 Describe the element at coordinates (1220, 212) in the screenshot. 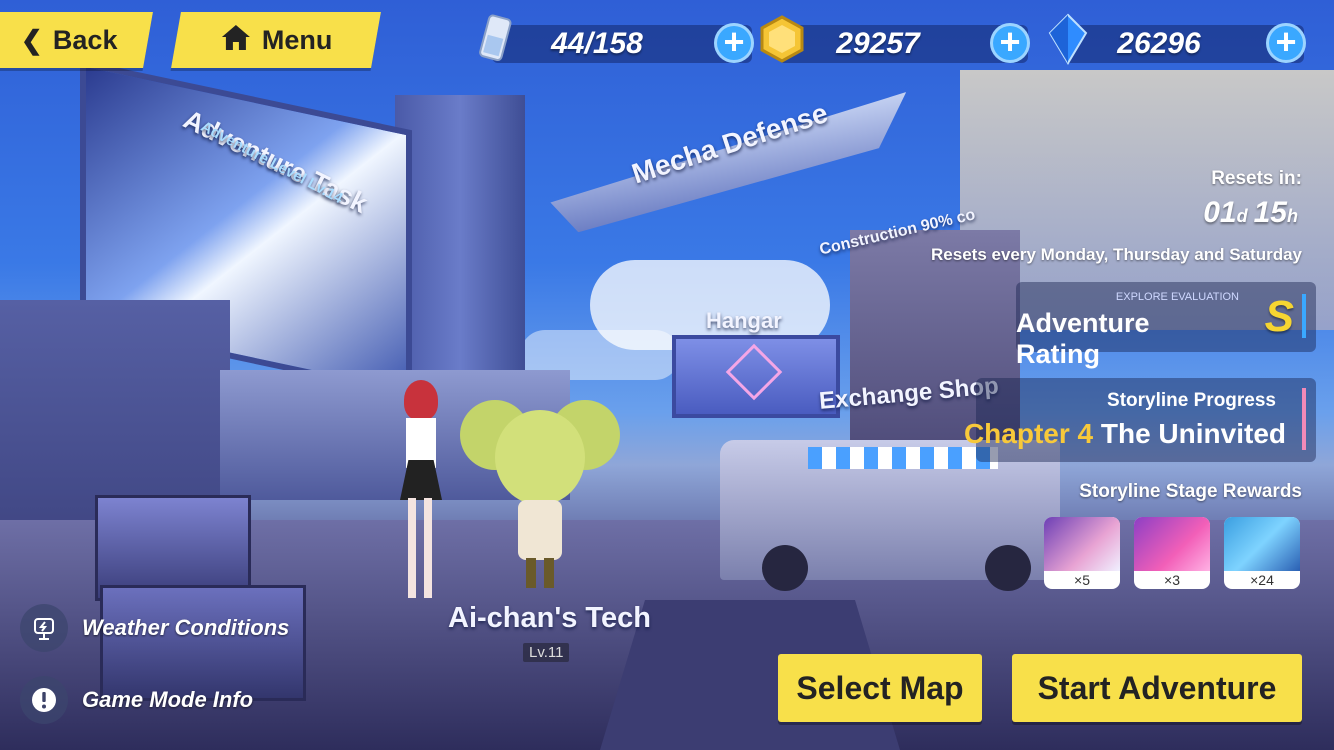

I see `reset-days: 01` at that location.